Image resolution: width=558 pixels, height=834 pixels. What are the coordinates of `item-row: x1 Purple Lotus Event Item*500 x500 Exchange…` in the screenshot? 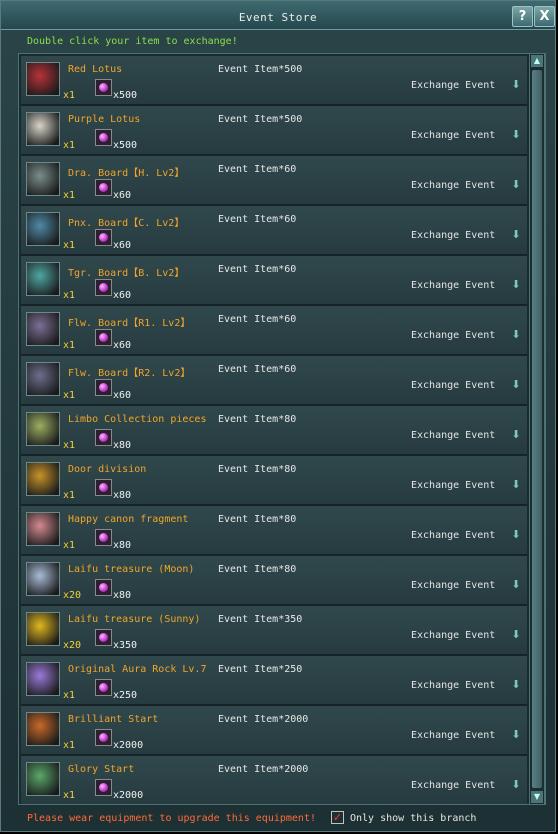 It's located at (274, 131).